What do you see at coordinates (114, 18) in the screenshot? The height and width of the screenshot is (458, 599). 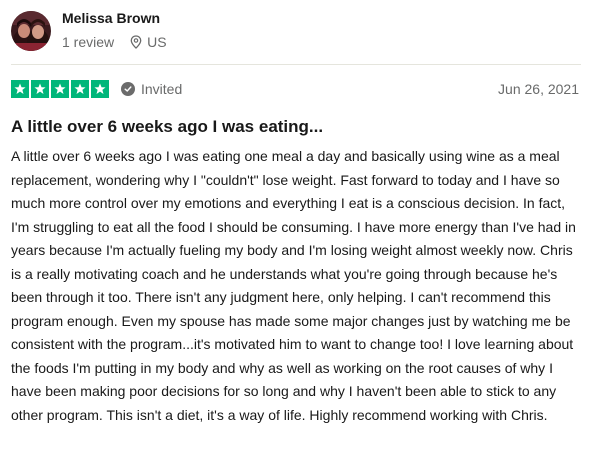 I see `reviewer-name: Melissa Brown` at bounding box center [114, 18].